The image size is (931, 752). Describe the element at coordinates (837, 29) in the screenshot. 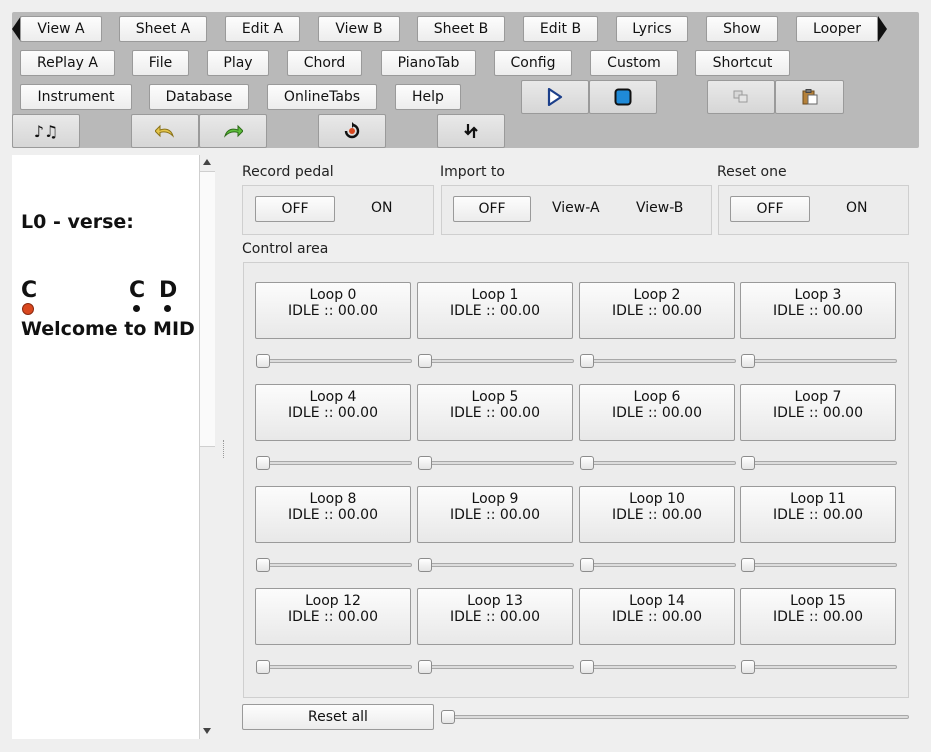

I see `tab-looper: Looper` at that location.